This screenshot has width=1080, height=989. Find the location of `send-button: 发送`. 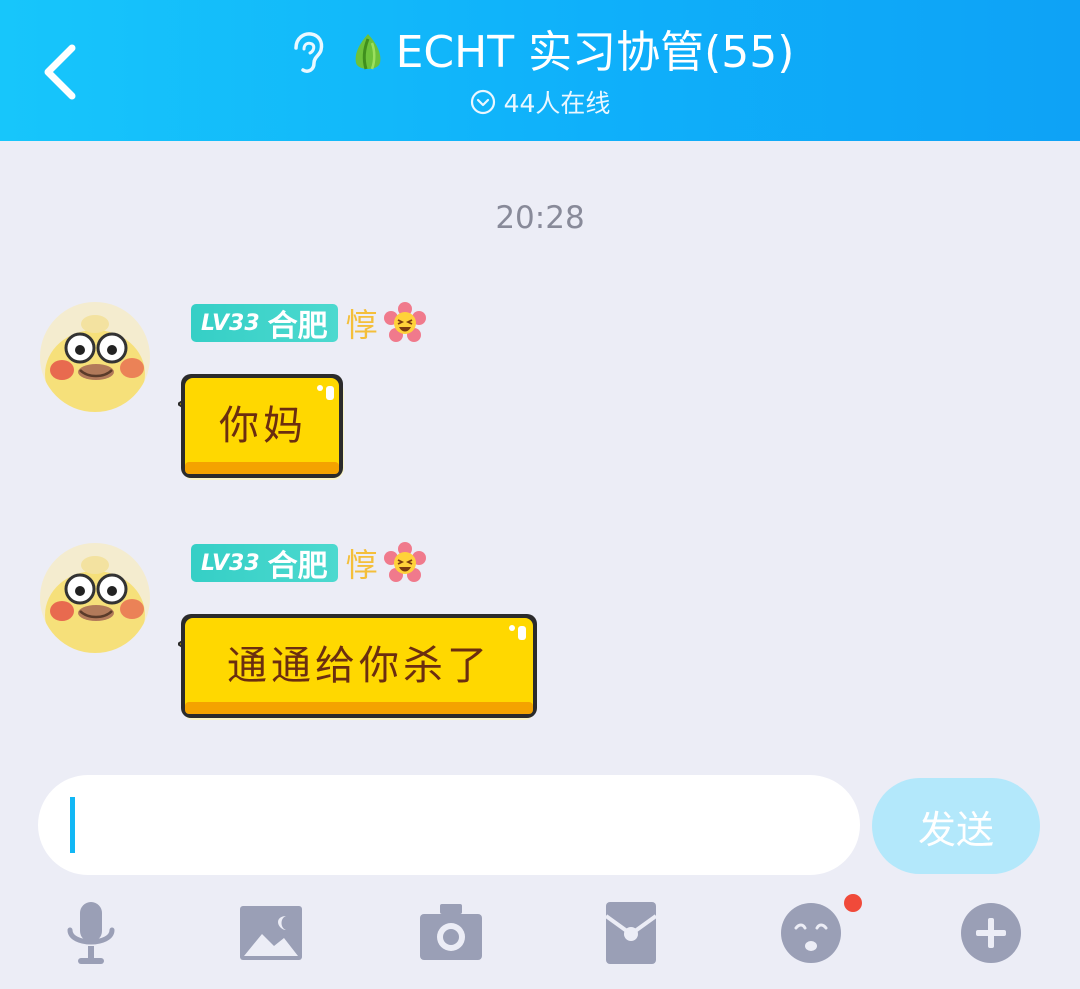

send-button: 发送 is located at coordinates (956, 826).